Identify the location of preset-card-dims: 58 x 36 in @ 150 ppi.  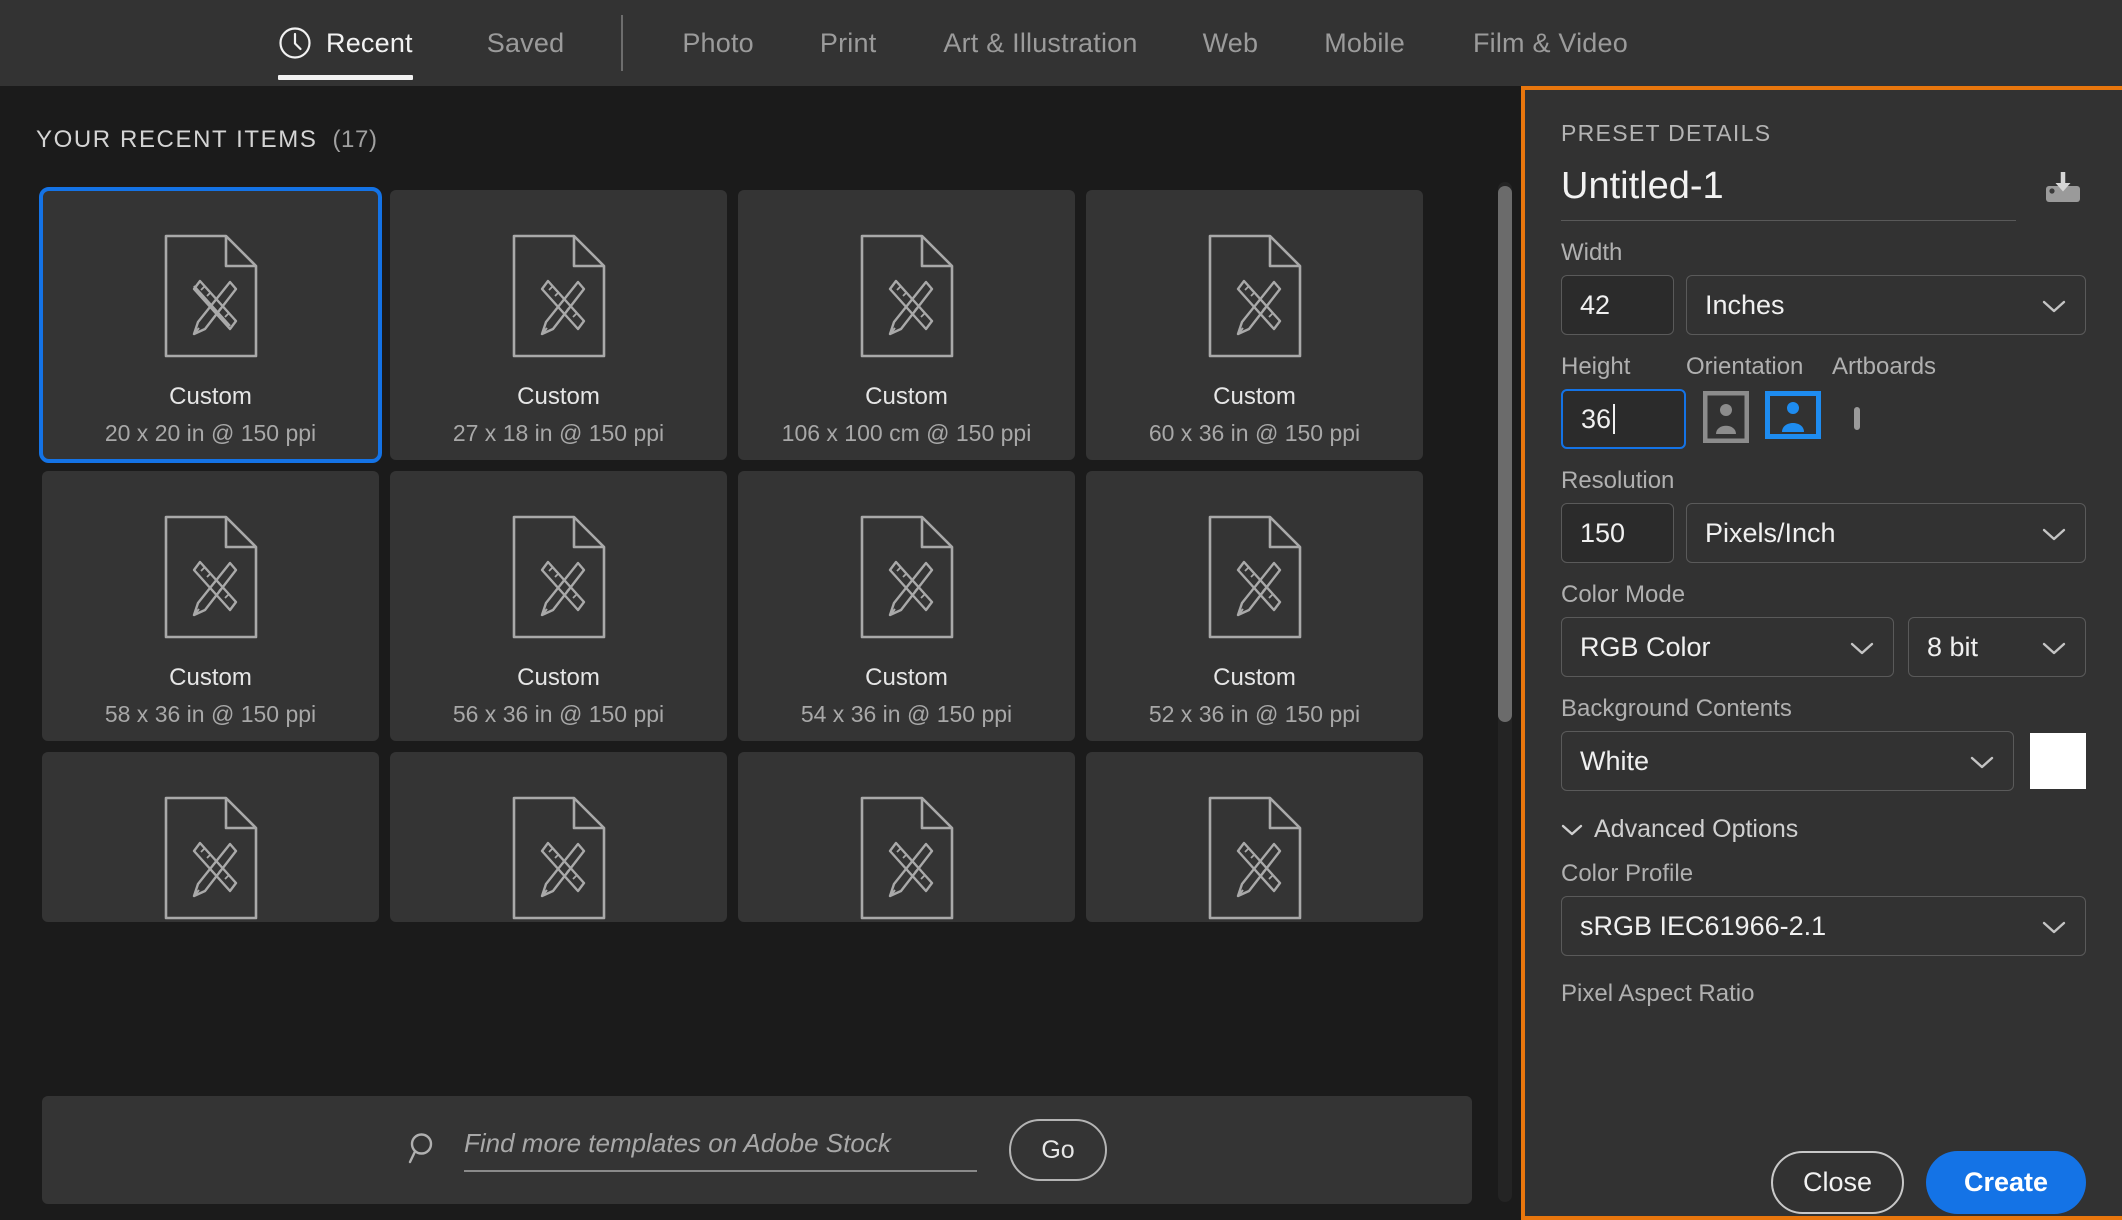
(210, 714).